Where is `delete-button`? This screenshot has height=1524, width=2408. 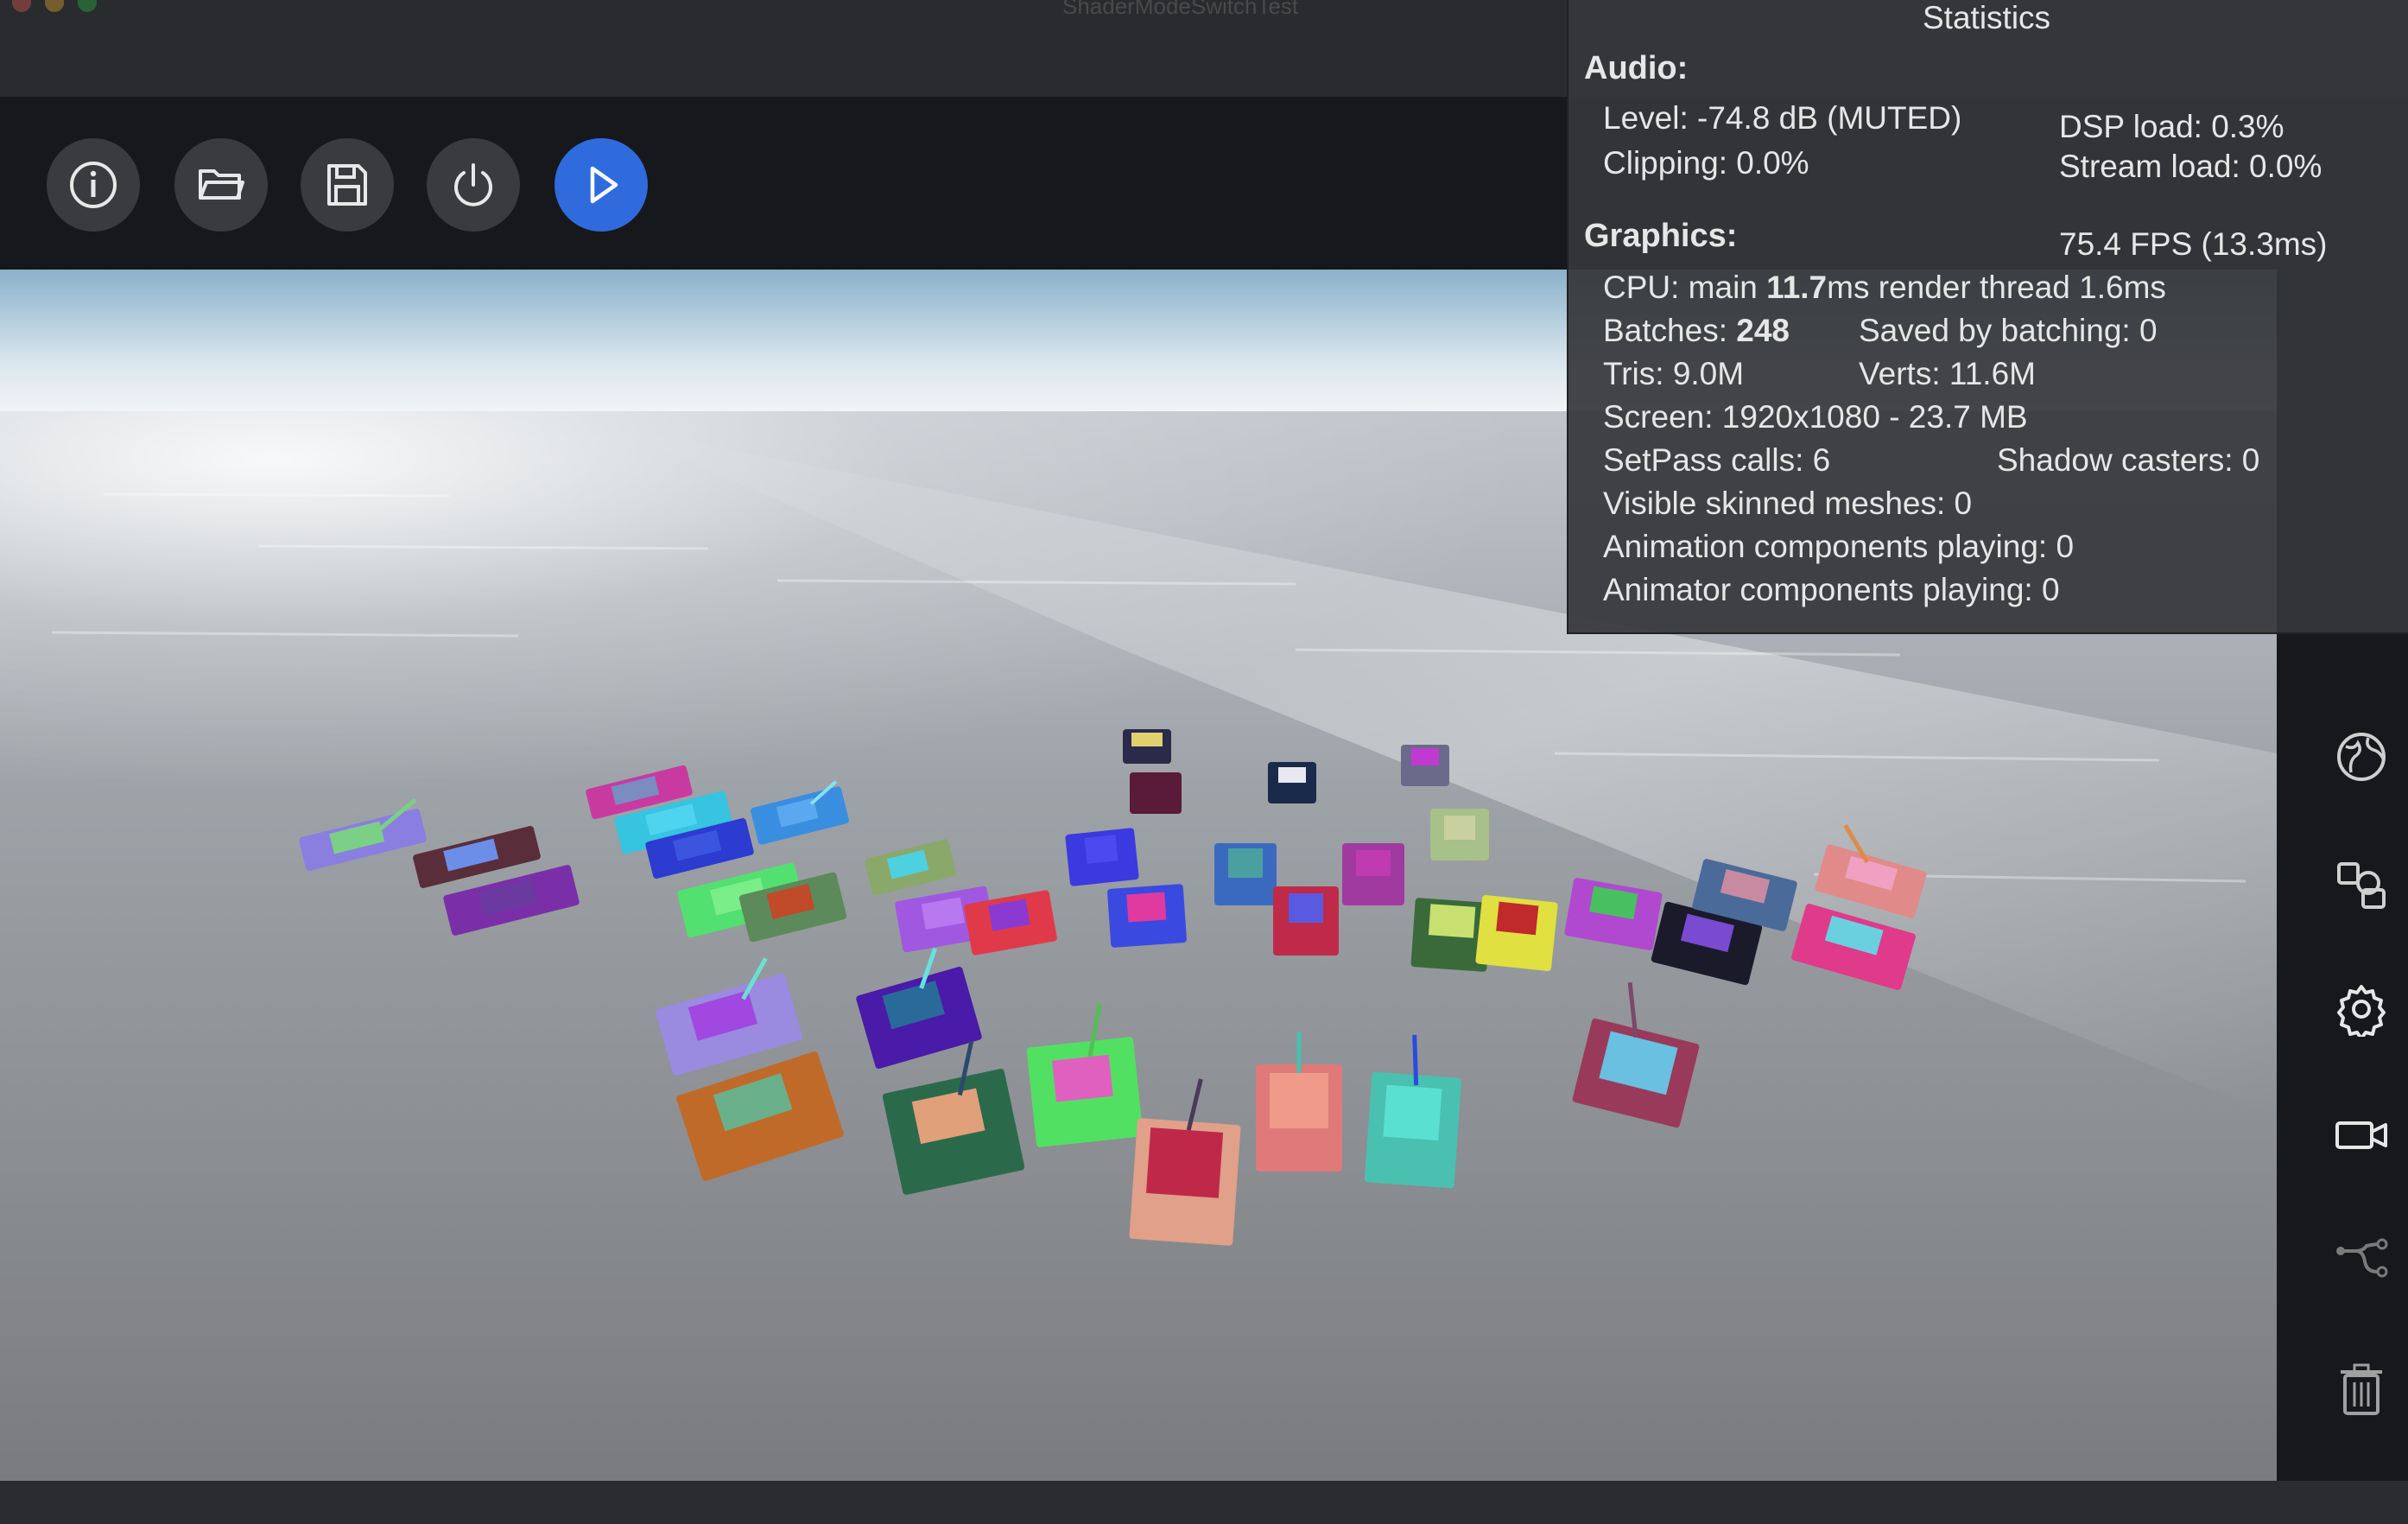
delete-button is located at coordinates (2361, 1389).